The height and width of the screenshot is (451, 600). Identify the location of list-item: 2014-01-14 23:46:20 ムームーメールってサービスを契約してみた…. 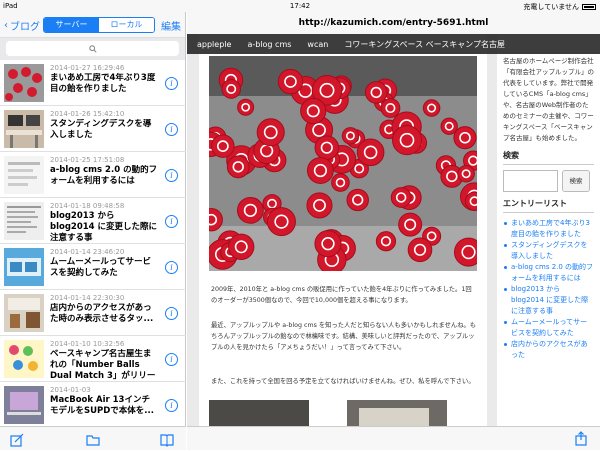
(93, 267).